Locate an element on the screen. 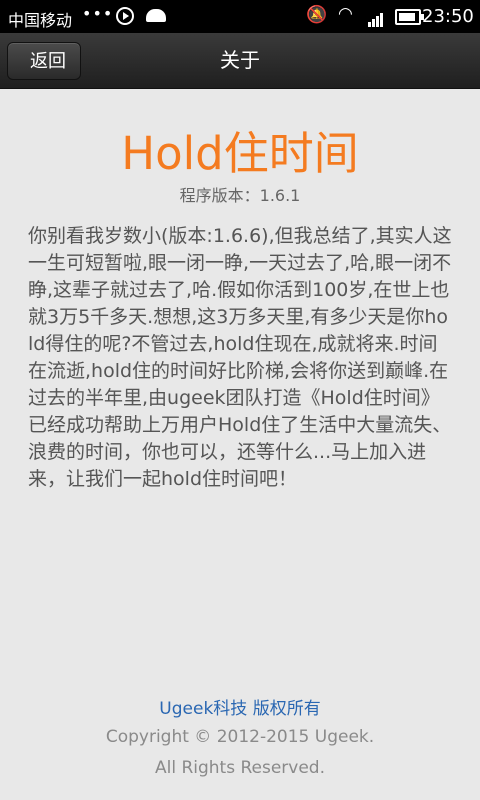  status-bar: 中国移动 ••• 🔕 ◠ 23:50 is located at coordinates (240, 16).